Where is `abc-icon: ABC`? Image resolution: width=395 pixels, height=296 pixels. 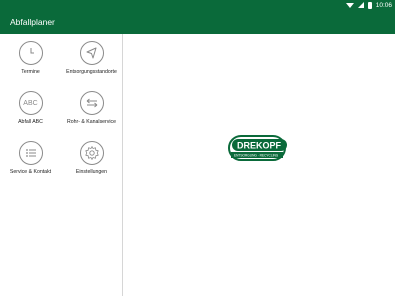 abc-icon: ABC is located at coordinates (30, 103).